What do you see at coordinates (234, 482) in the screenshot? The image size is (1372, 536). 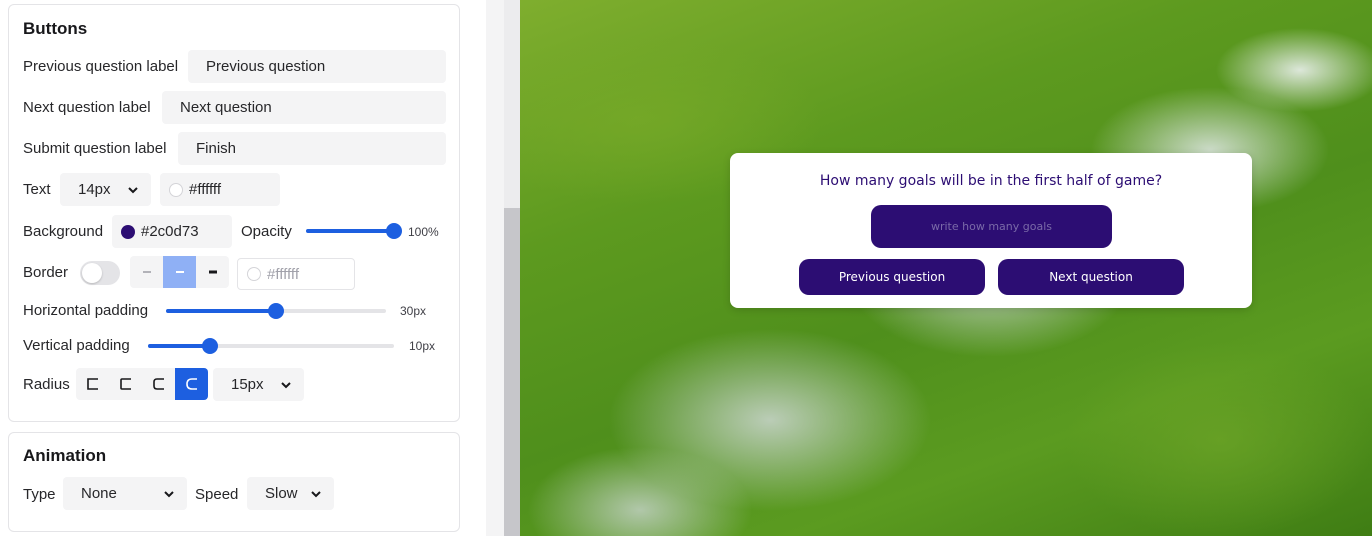 I see `animation-settings-card: Animation Type None Speed Slow` at bounding box center [234, 482].